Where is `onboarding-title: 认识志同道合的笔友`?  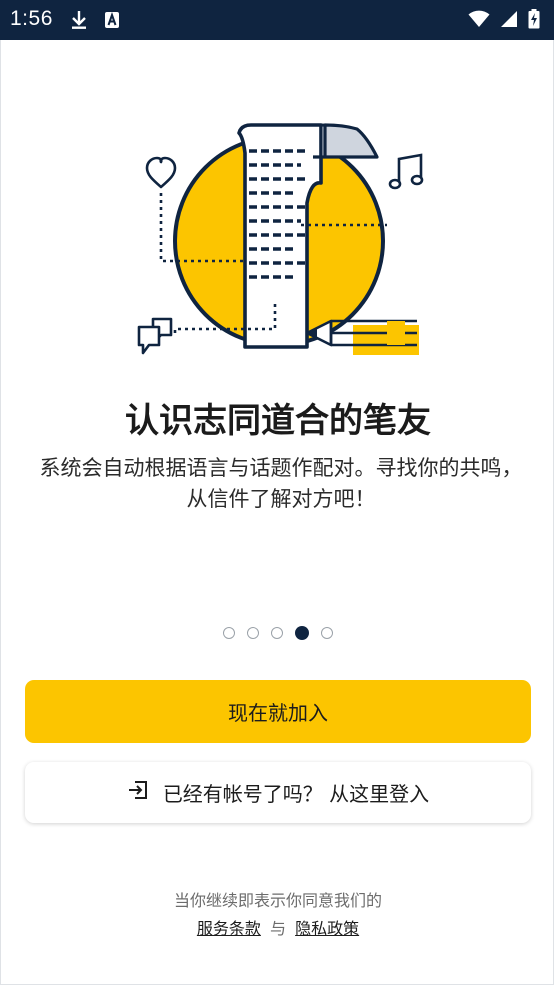
onboarding-title: 认识志同道合的笔友 is located at coordinates (278, 421).